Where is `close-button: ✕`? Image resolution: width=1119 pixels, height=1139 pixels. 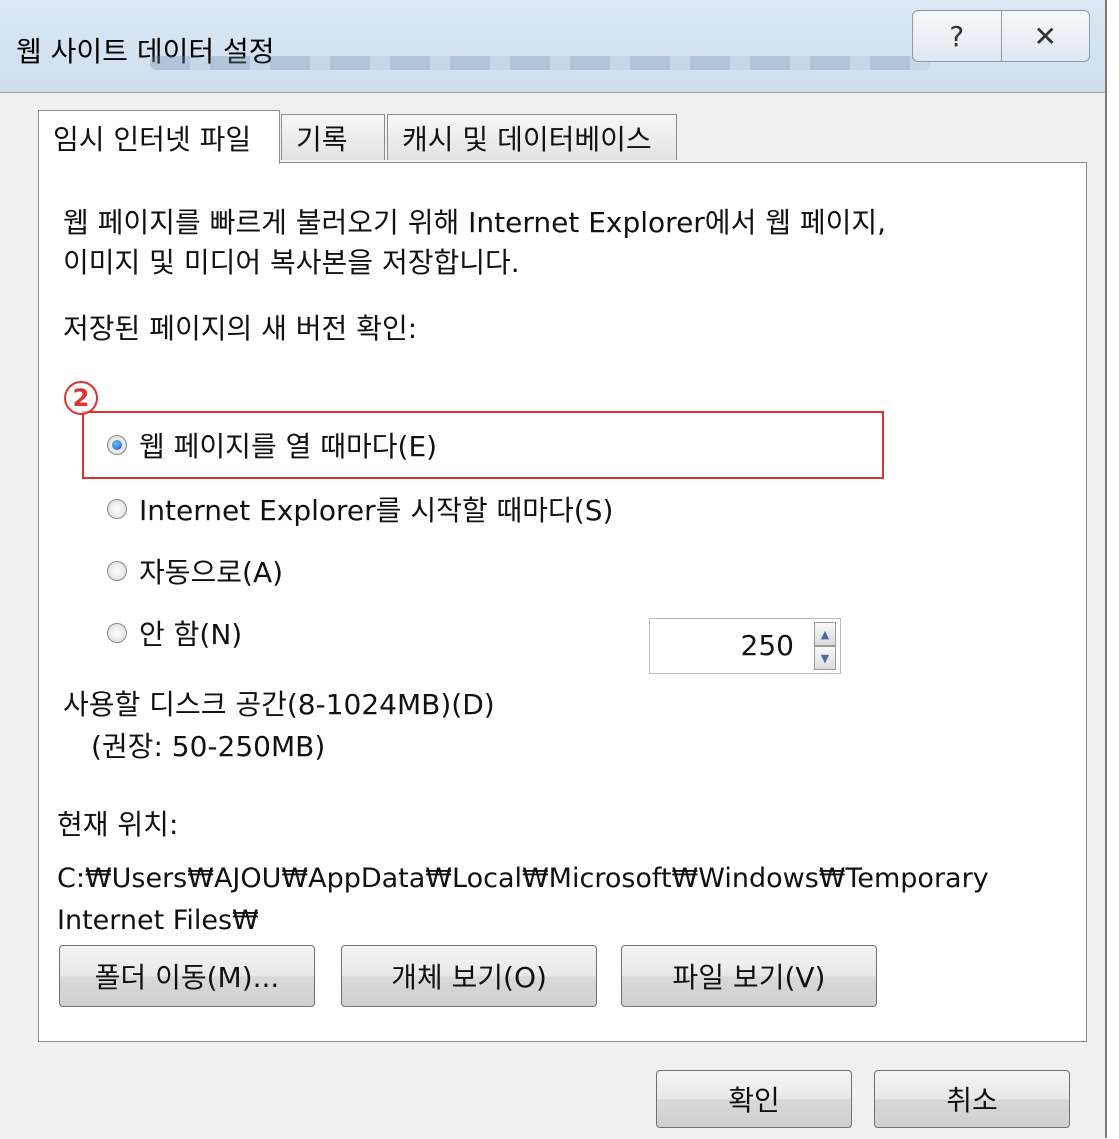 close-button: ✕ is located at coordinates (1045, 36).